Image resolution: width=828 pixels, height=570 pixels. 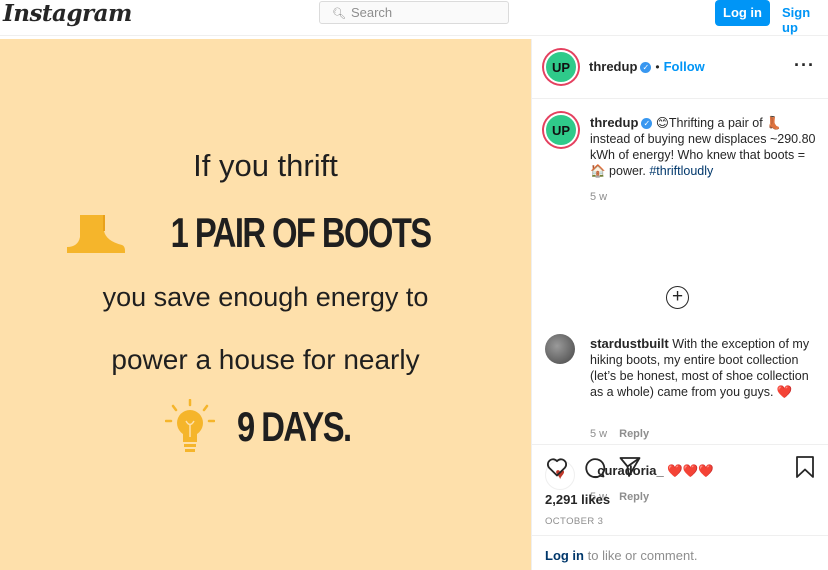 What do you see at coordinates (265, 359) in the screenshot?
I see `image-text-line-4: power a house for nearly` at bounding box center [265, 359].